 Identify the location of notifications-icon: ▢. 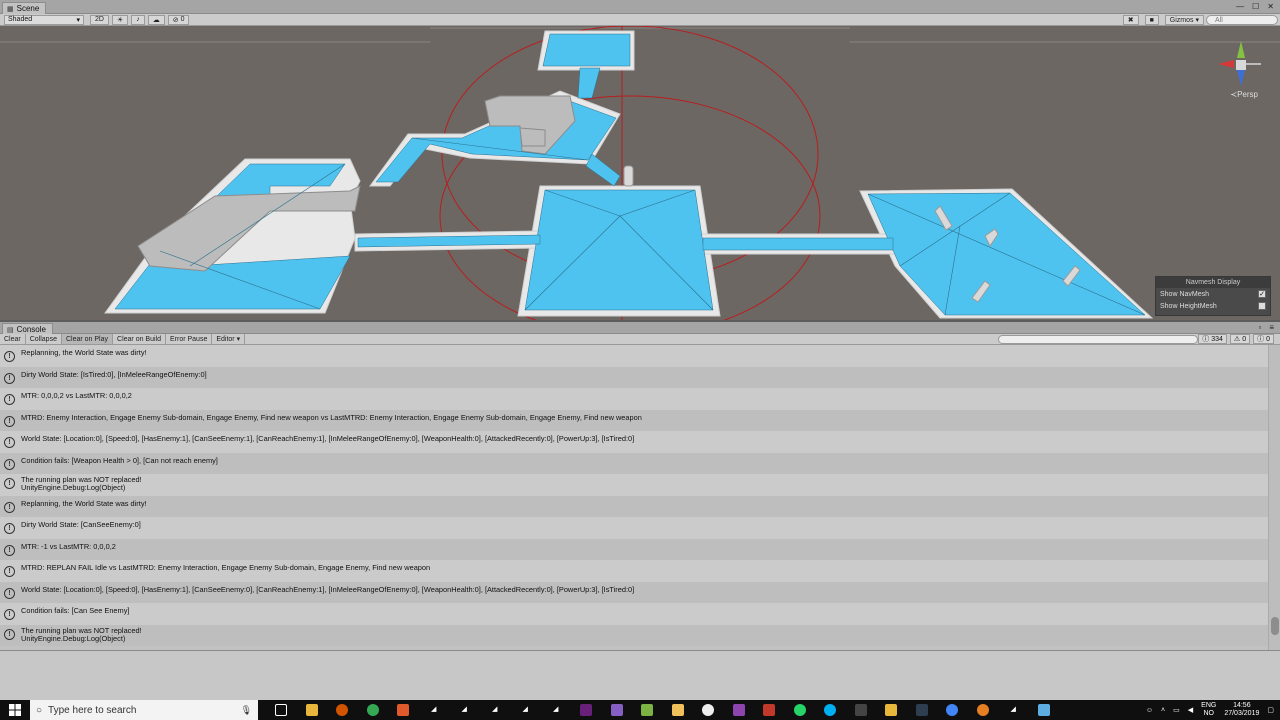
(1270, 710).